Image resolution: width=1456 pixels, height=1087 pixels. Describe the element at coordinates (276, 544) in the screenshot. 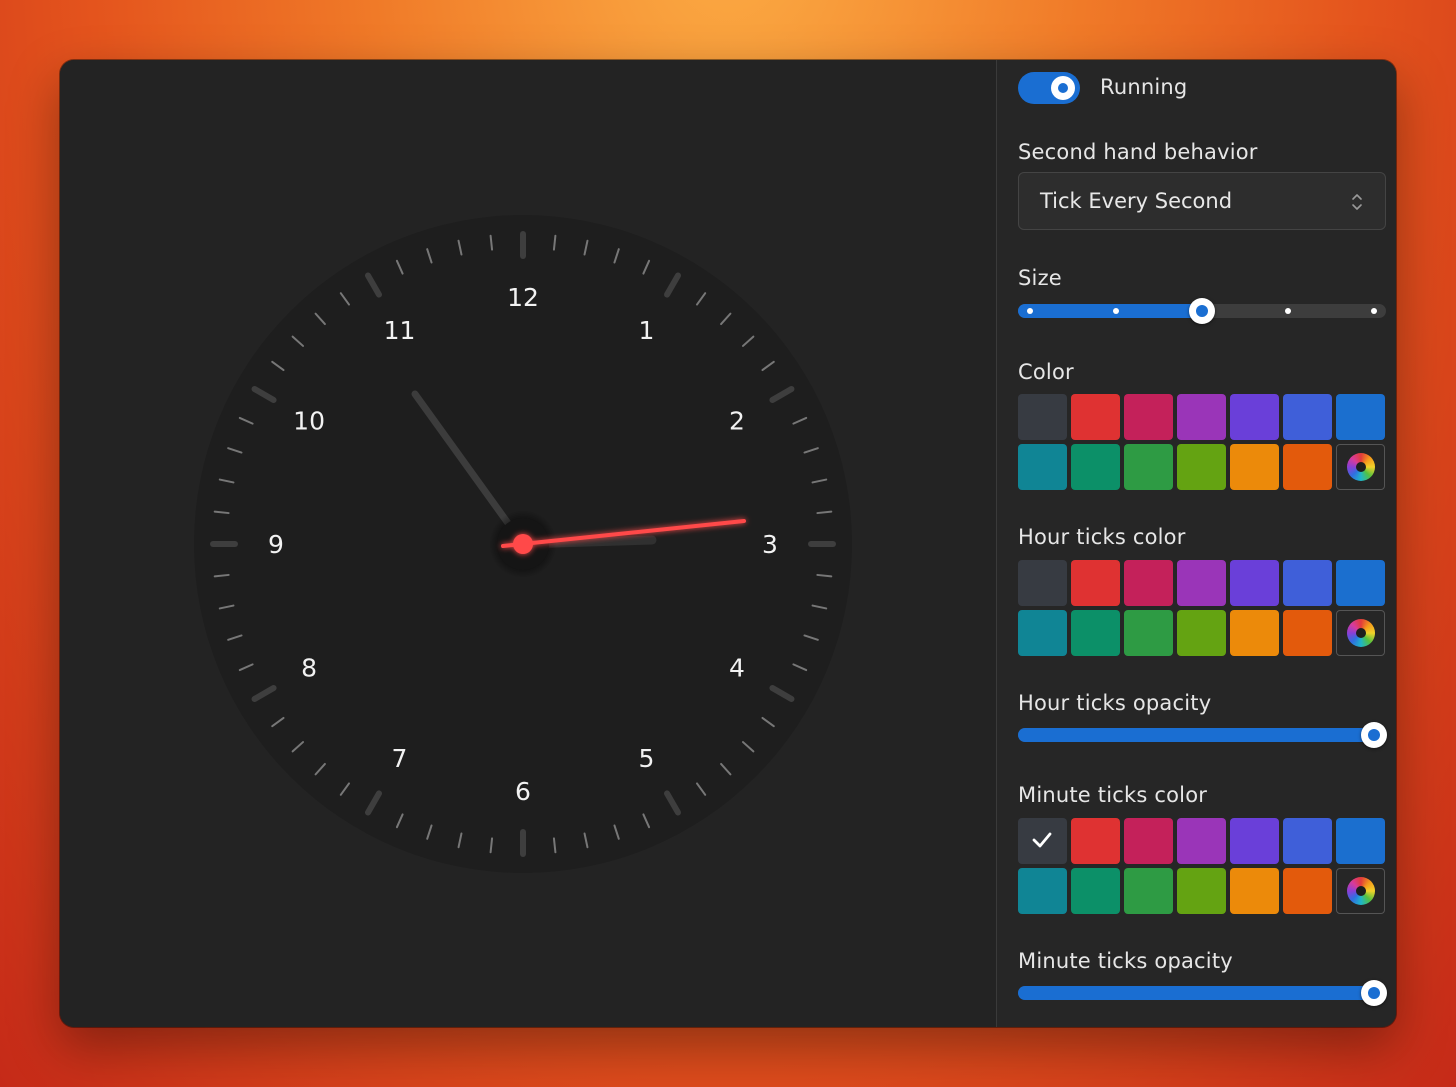

I see `clock-numeral: 9` at that location.